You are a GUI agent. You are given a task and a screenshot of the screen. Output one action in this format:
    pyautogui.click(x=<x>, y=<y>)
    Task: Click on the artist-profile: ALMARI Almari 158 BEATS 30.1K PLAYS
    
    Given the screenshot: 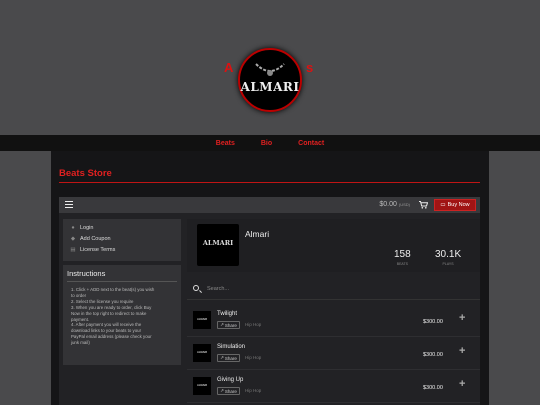 What is the action you would take?
    pyautogui.click(x=333, y=245)
    